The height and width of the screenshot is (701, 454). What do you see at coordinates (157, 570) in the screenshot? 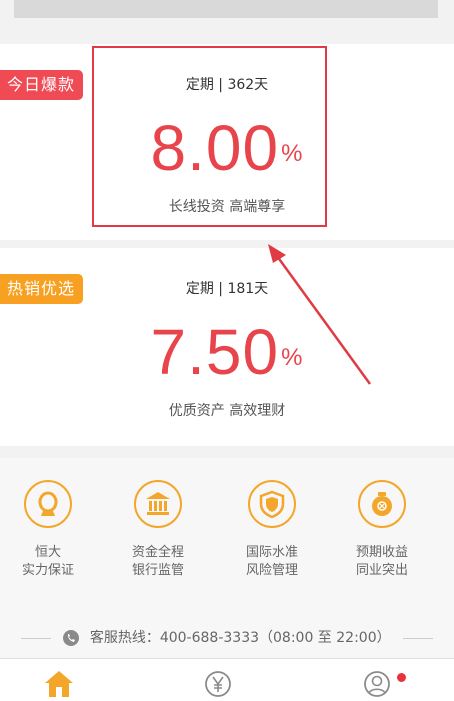
I see `feature-subtitle: 银行监管` at bounding box center [157, 570].